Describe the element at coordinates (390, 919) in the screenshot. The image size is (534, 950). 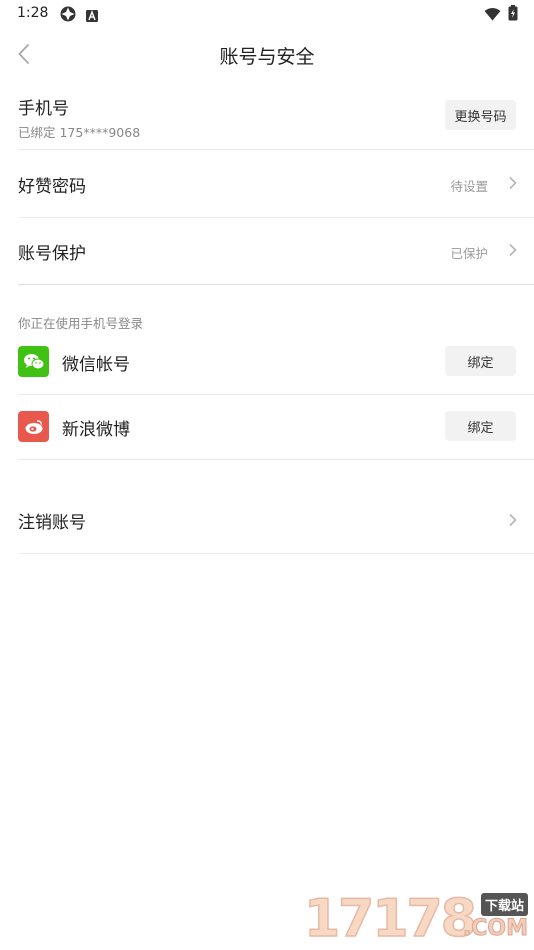
I see `watermark-number: 17178` at that location.